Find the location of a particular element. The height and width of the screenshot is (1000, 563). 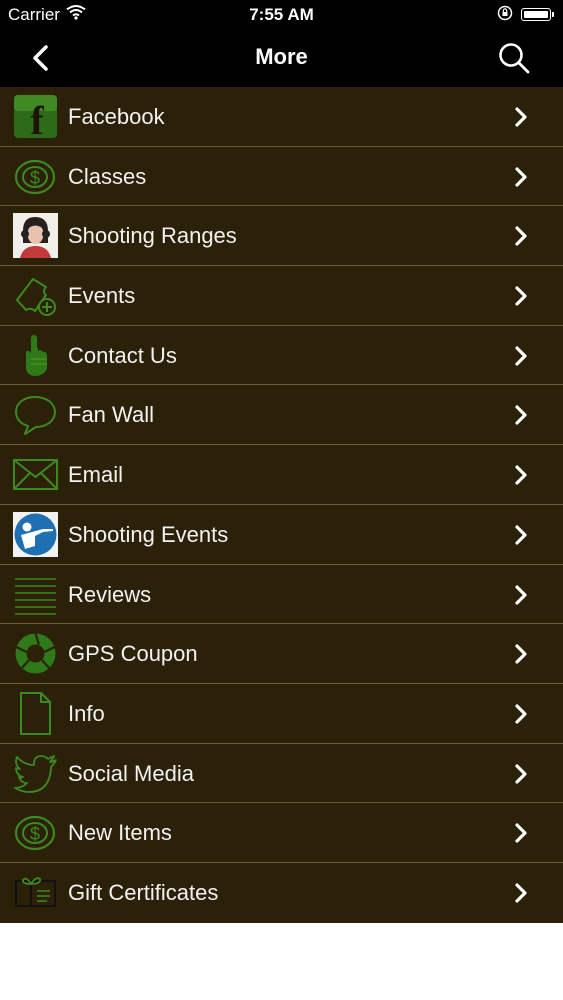

ticket-add-icon is located at coordinates (36, 297).